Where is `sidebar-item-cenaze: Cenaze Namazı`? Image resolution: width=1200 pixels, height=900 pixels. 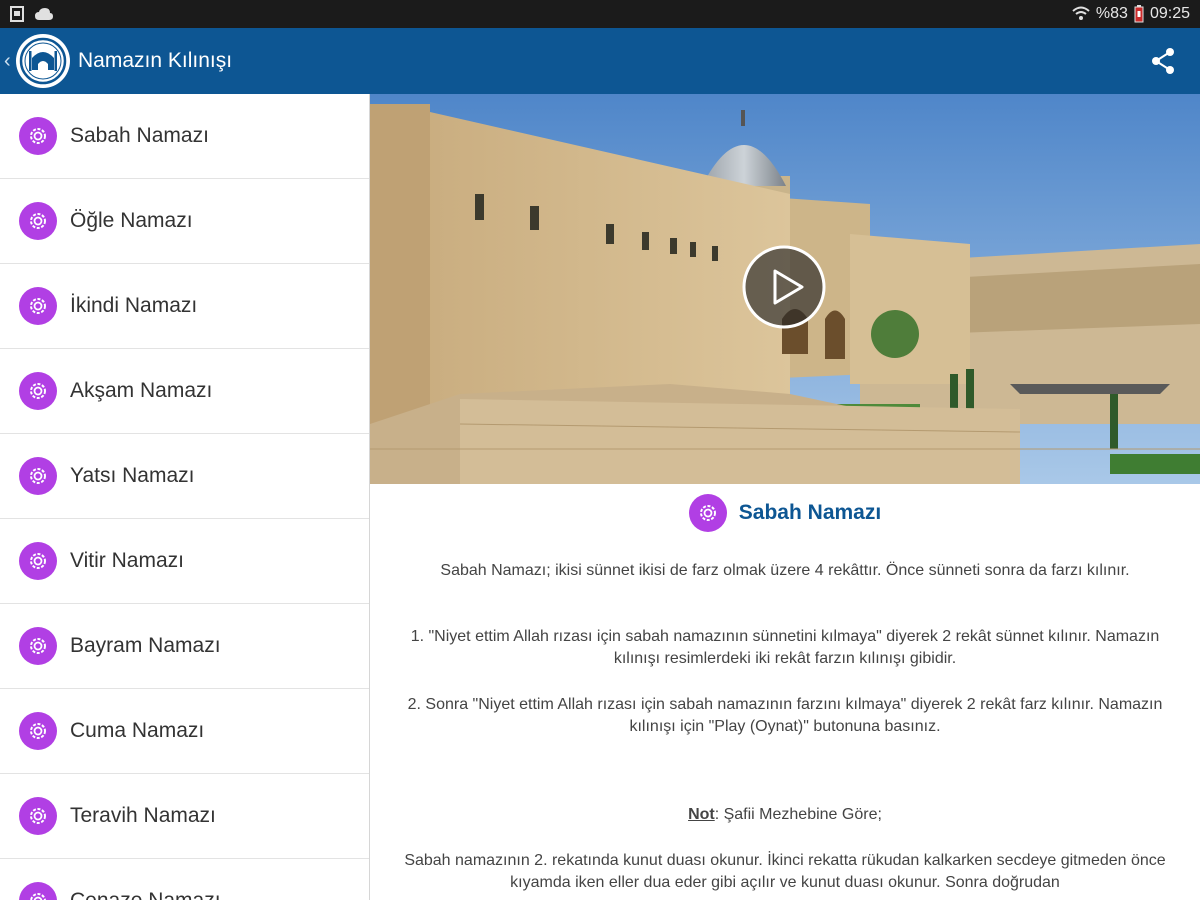
sidebar-item-cenaze: Cenaze Namazı is located at coordinates (184, 879).